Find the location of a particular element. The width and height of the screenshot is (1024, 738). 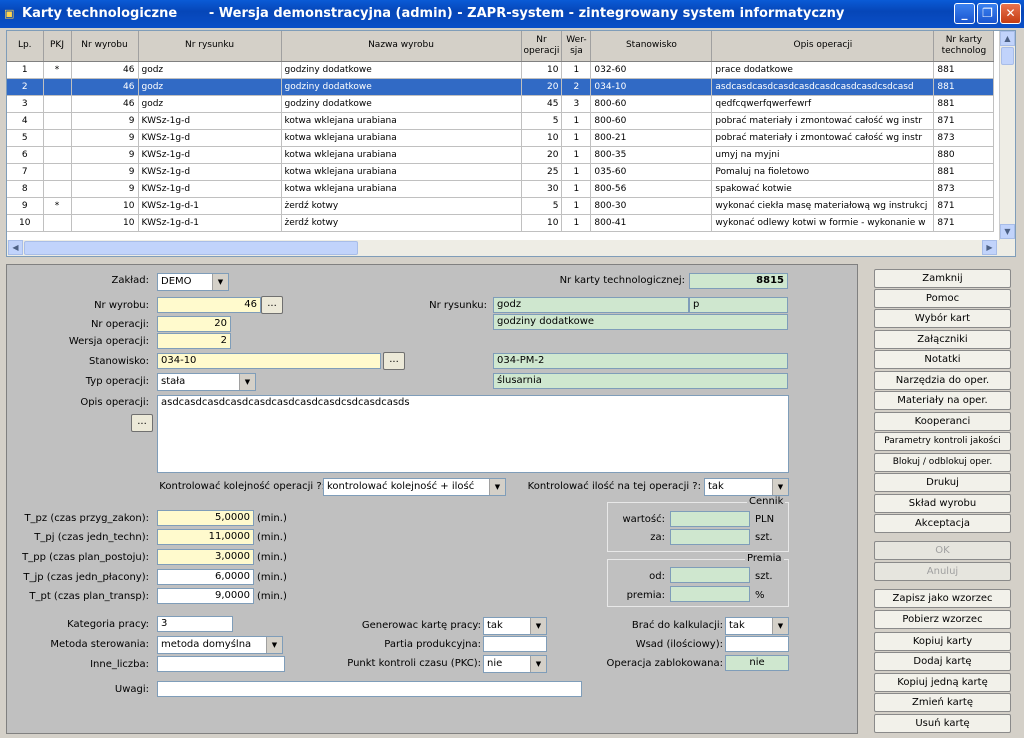

uwagi-field is located at coordinates (369, 689).